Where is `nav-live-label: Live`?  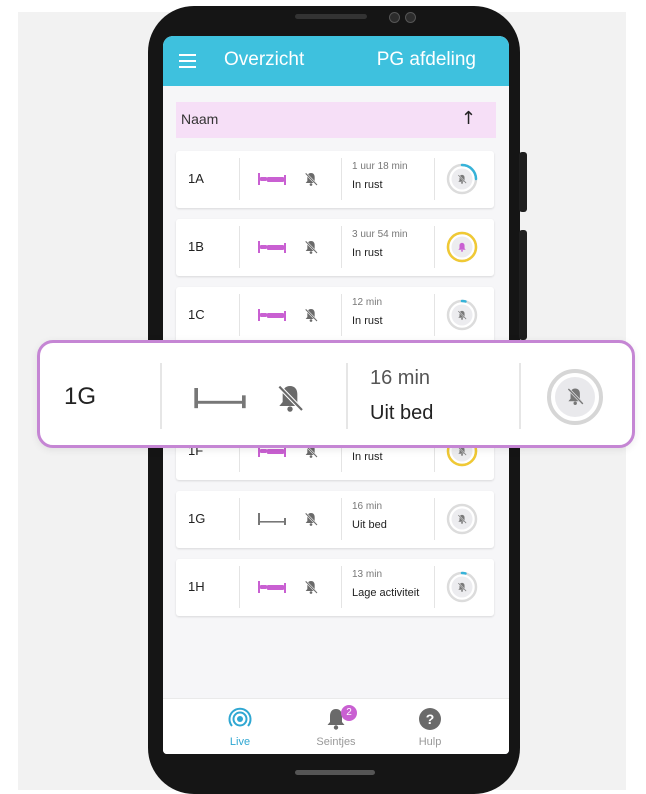 nav-live-label: Live is located at coordinates (240, 742).